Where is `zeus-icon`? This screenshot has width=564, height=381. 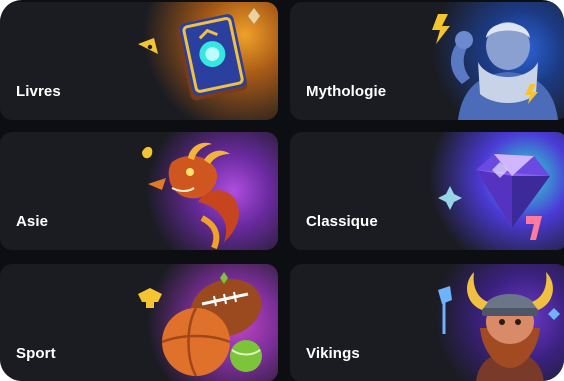
zeus-icon is located at coordinates (495, 67).